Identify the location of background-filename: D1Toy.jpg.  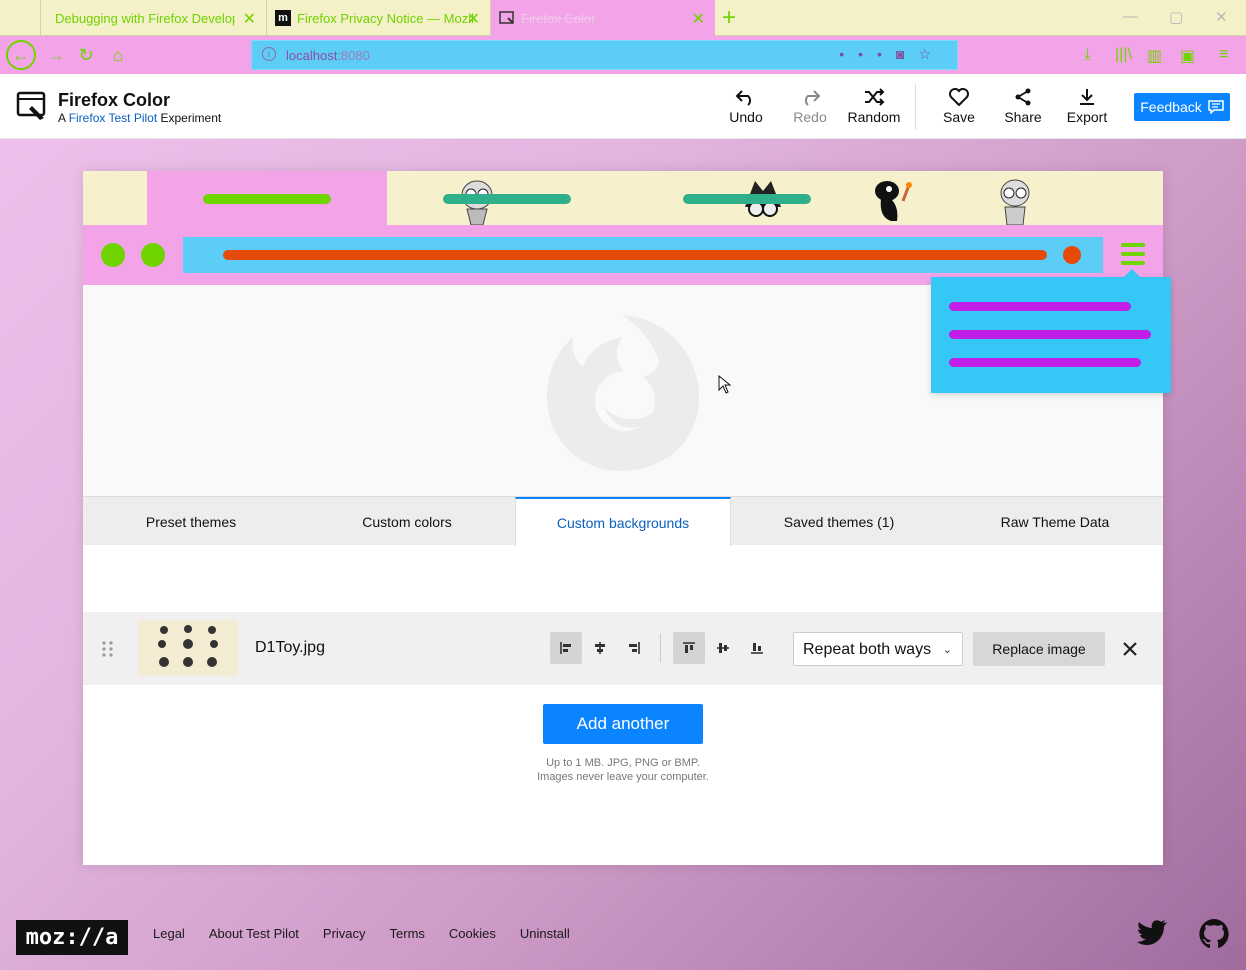
(290, 647).